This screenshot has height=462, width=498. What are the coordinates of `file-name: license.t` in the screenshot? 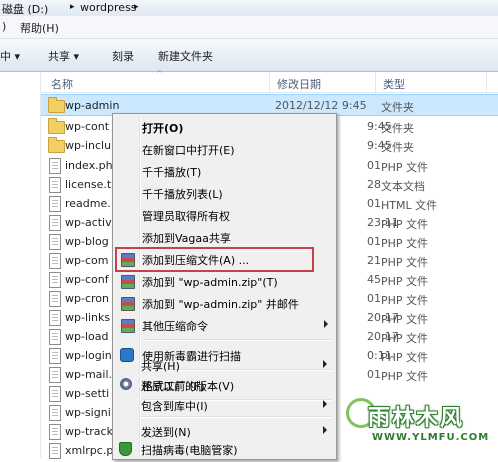 It's located at (88, 184).